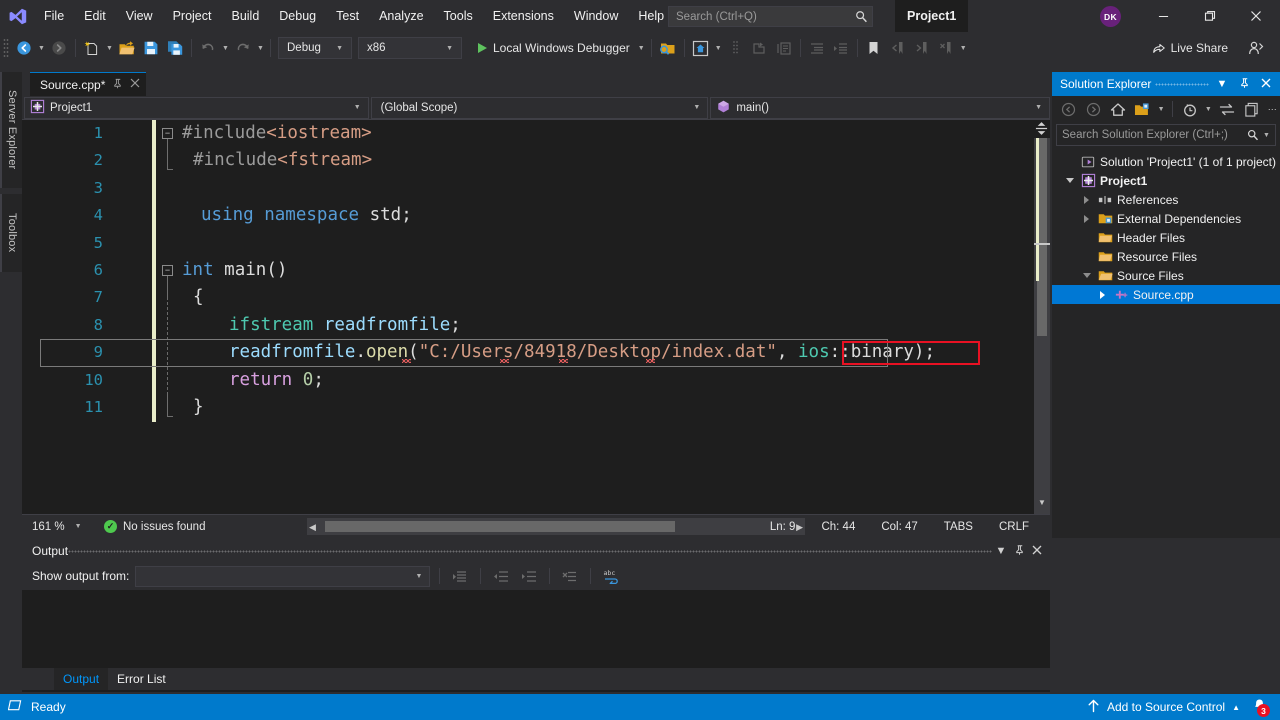 Image resolution: width=1280 pixels, height=720 pixels. What do you see at coordinates (874, 48) in the screenshot?
I see `toggle-bookmark-button` at bounding box center [874, 48].